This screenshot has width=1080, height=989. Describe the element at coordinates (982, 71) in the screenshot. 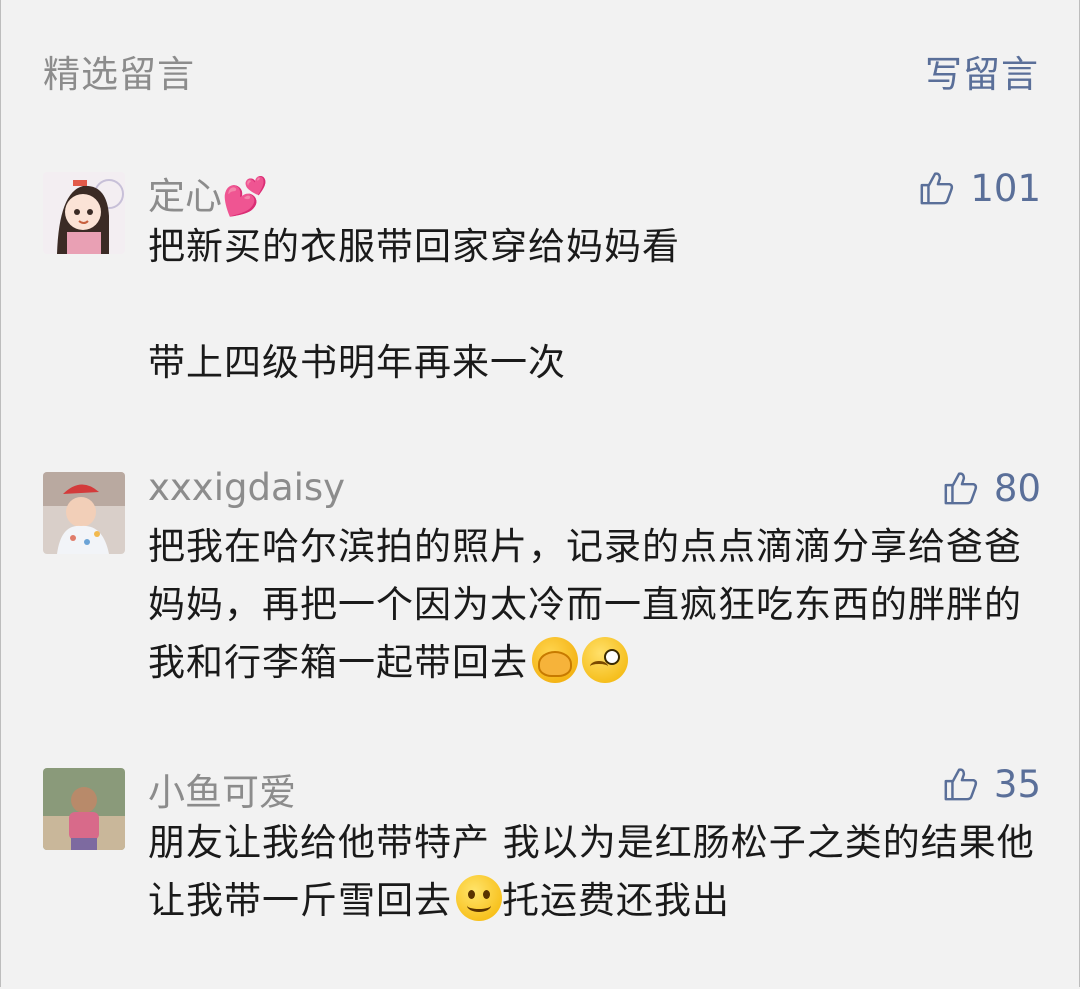

I see `write-comment-link: 写留言` at that location.